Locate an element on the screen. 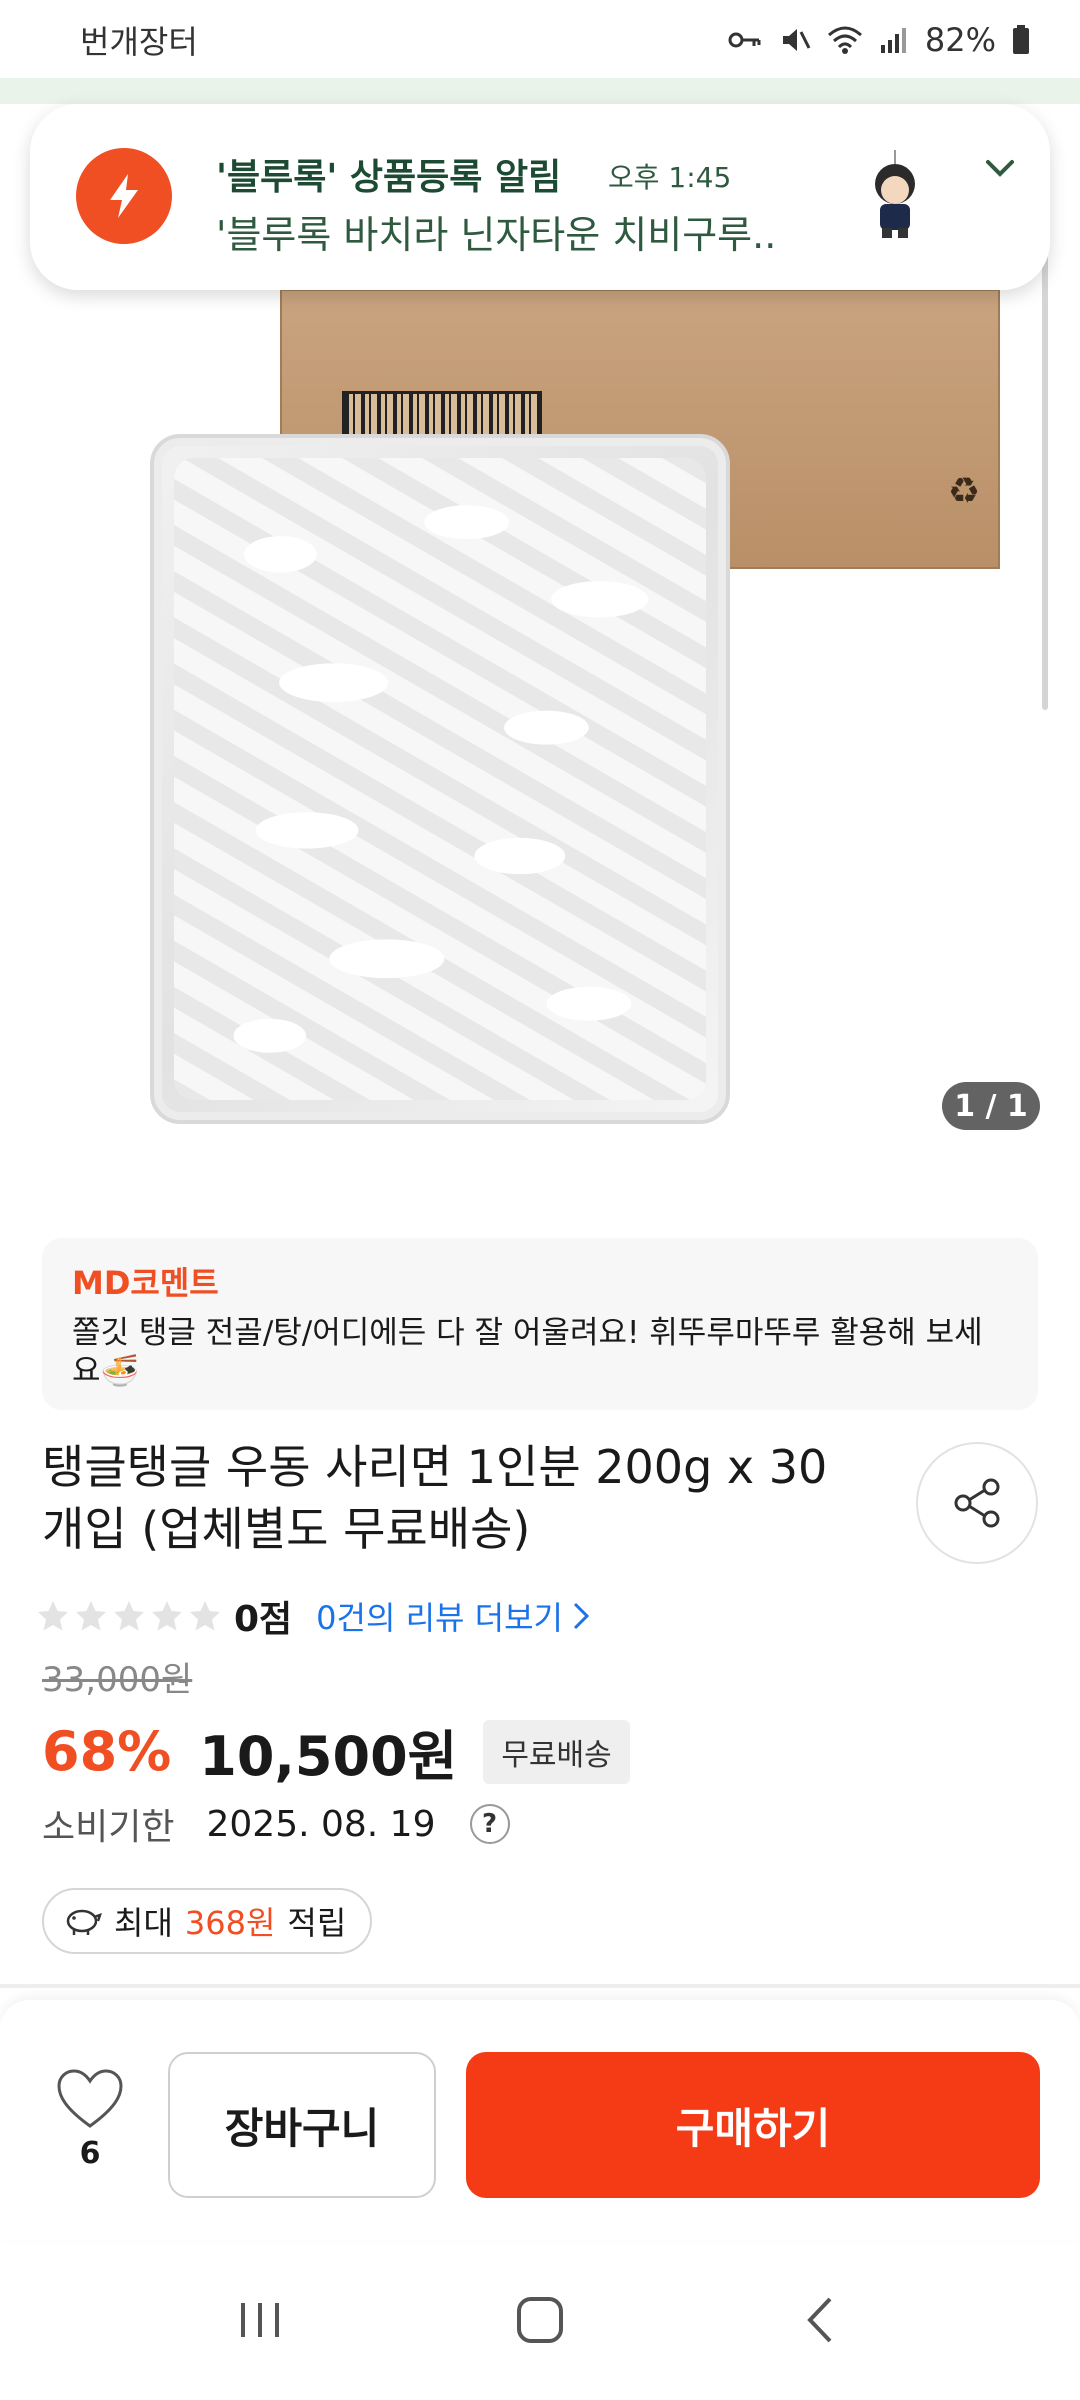  recycle-icon: ♻ is located at coordinates (963, 491).